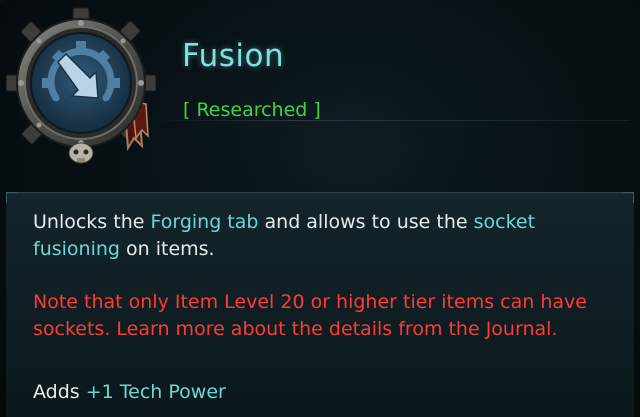 This screenshot has width=640, height=417. Describe the element at coordinates (233, 56) in the screenshot. I see `tech-title: Fusion` at that location.